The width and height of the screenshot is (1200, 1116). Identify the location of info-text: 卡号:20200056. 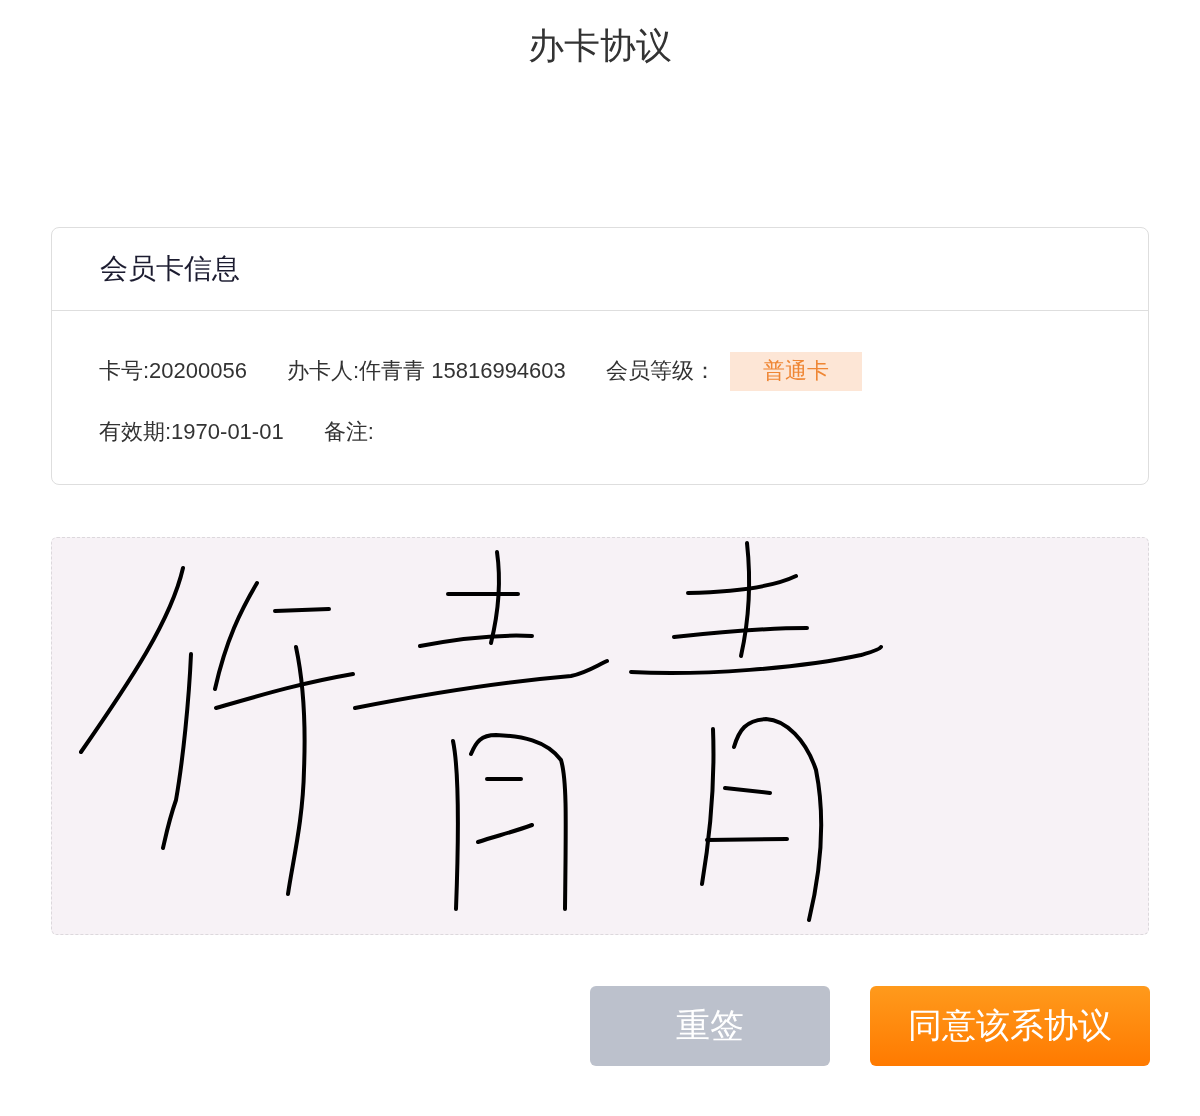
(173, 371).